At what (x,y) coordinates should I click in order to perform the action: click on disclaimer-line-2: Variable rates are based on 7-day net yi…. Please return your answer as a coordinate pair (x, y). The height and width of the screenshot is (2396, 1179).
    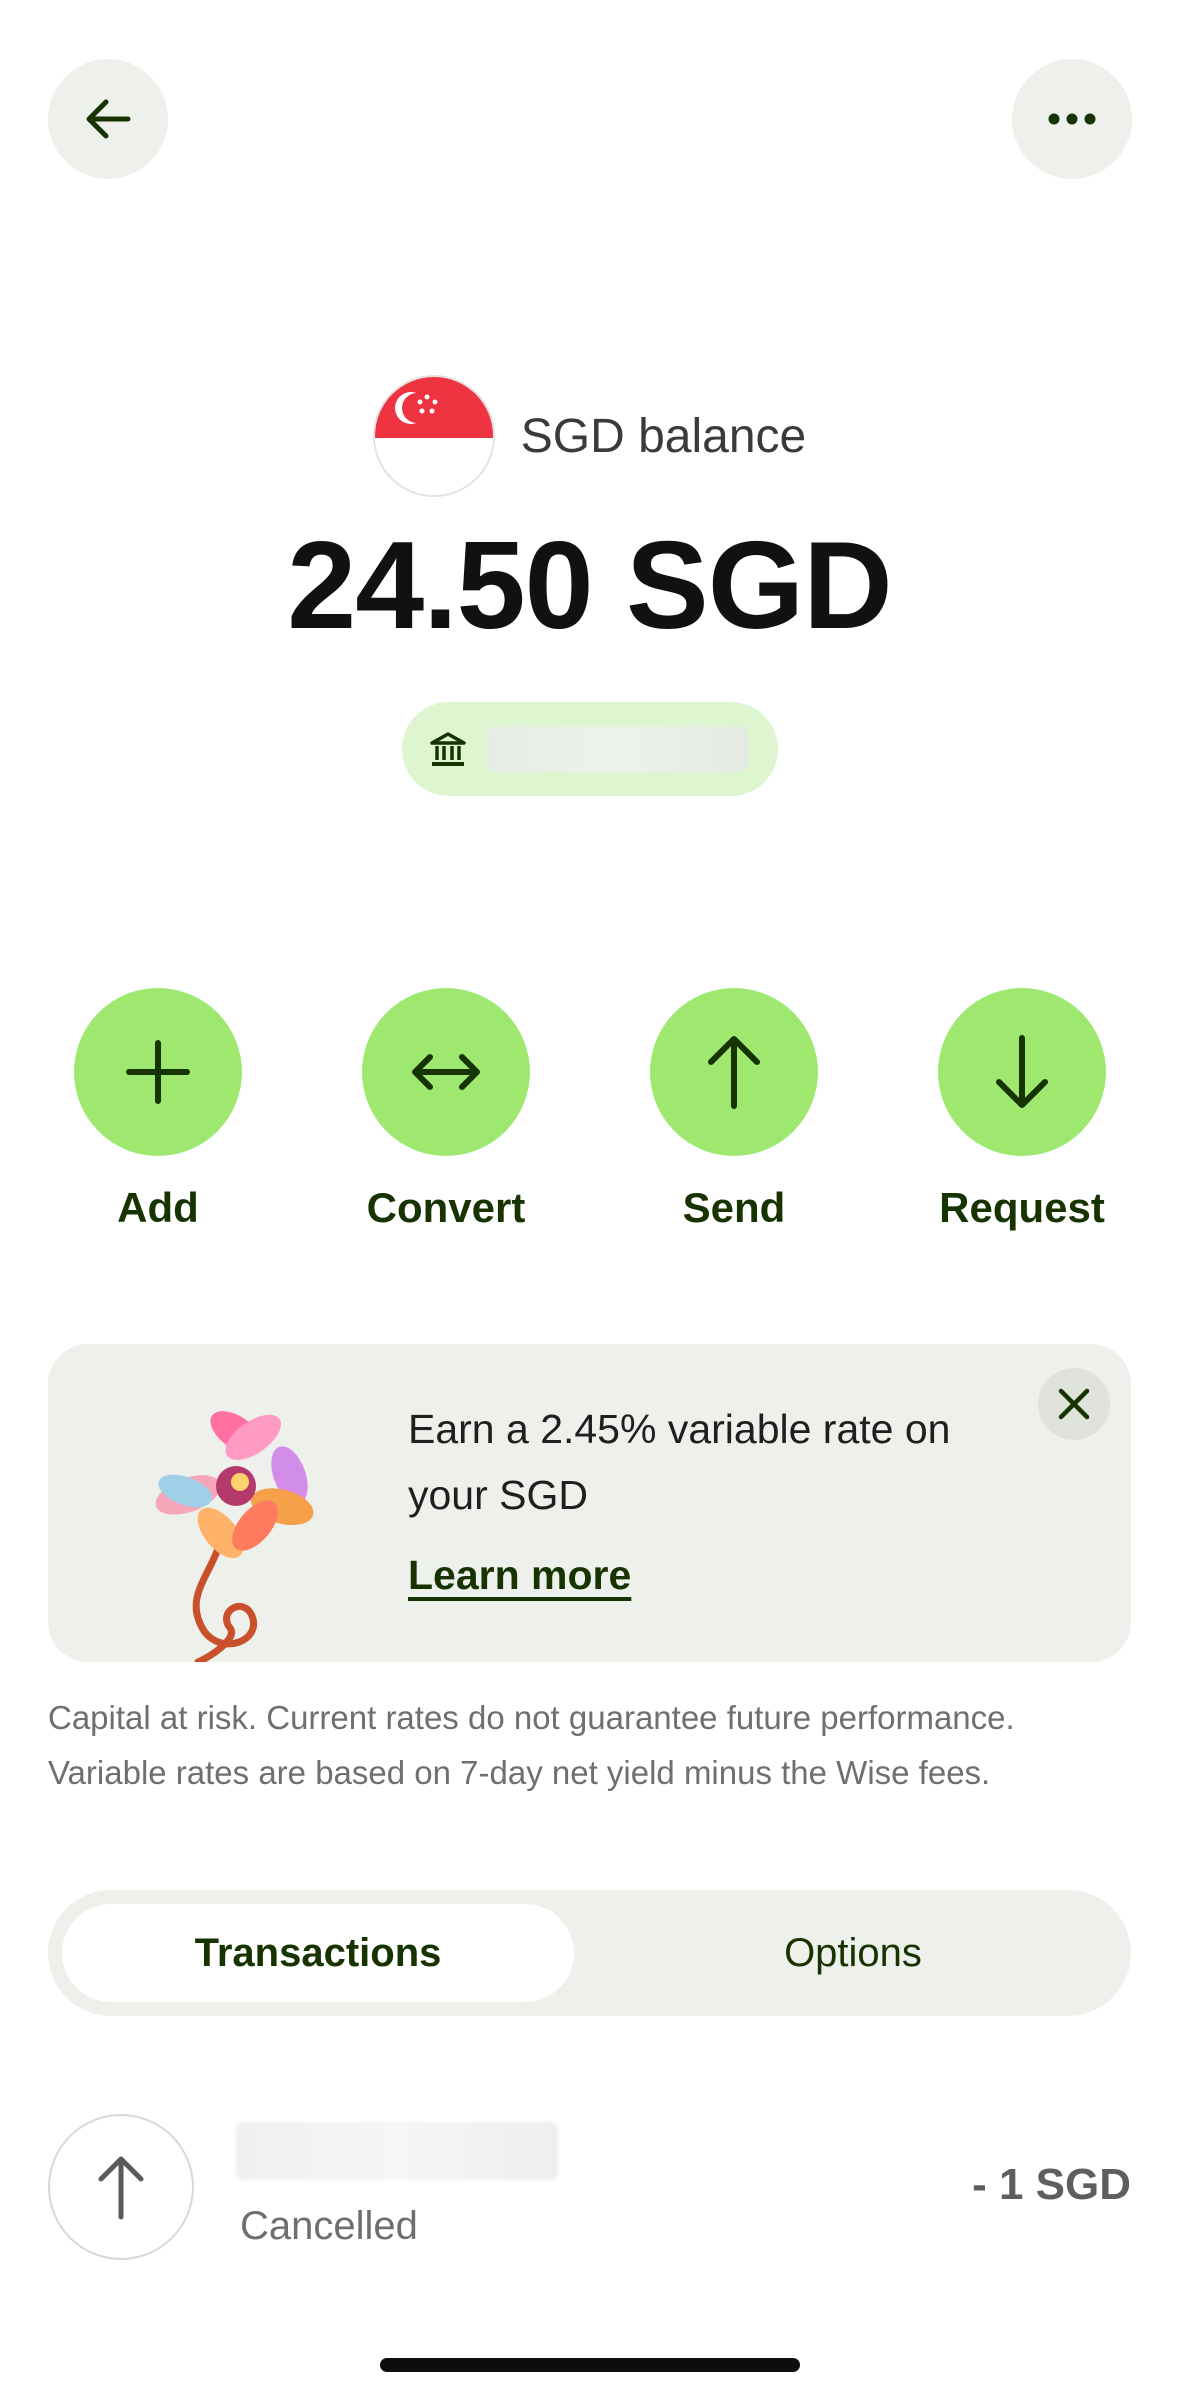
    Looking at the image, I should click on (519, 1772).